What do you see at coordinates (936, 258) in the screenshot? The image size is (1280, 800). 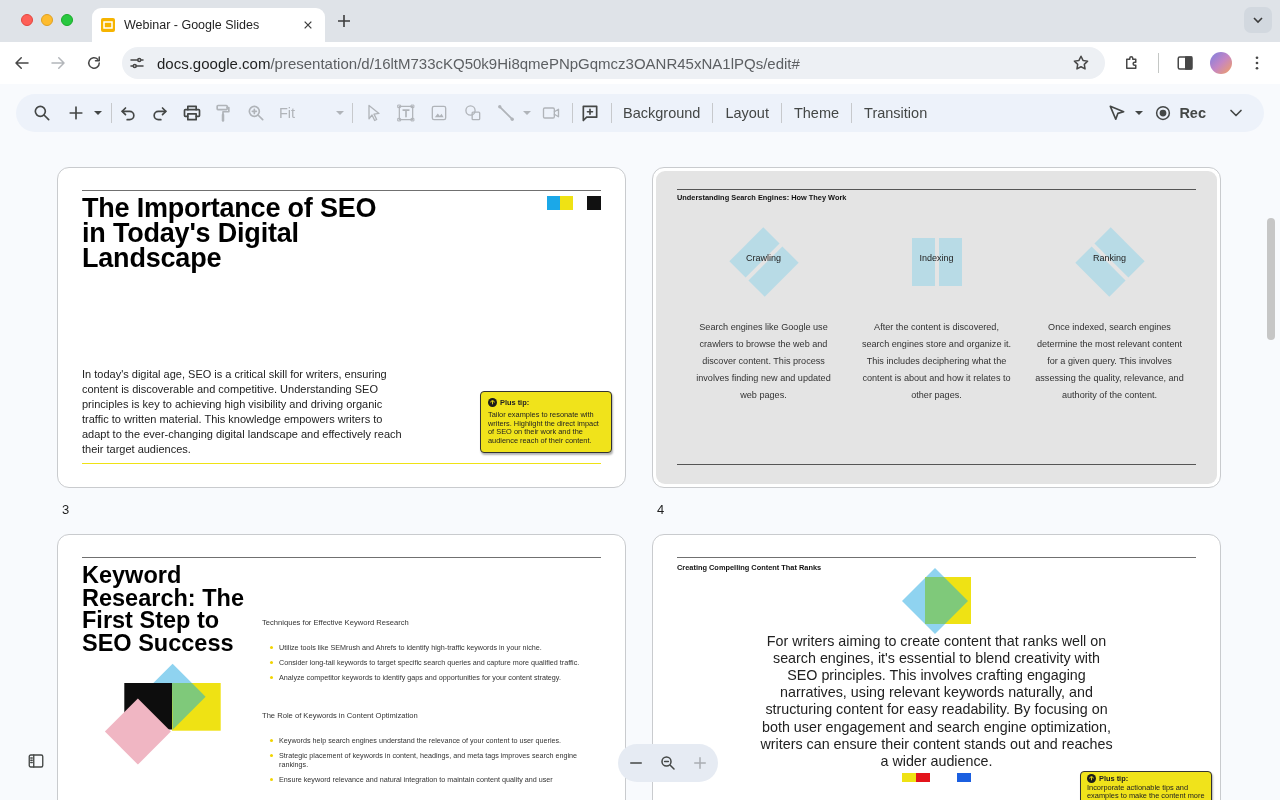 I see `step-label: Indexing` at bounding box center [936, 258].